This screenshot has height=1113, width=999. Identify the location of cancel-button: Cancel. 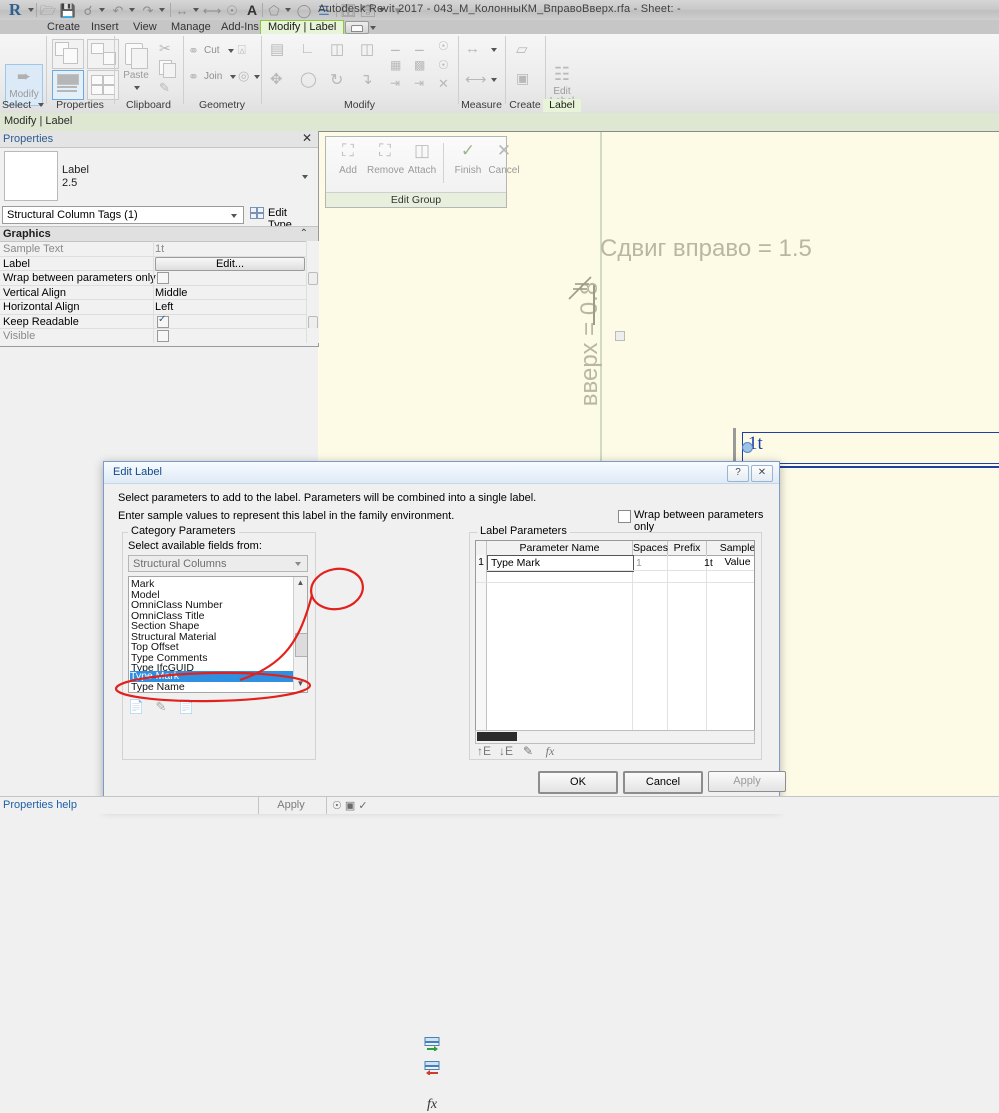
(663, 782).